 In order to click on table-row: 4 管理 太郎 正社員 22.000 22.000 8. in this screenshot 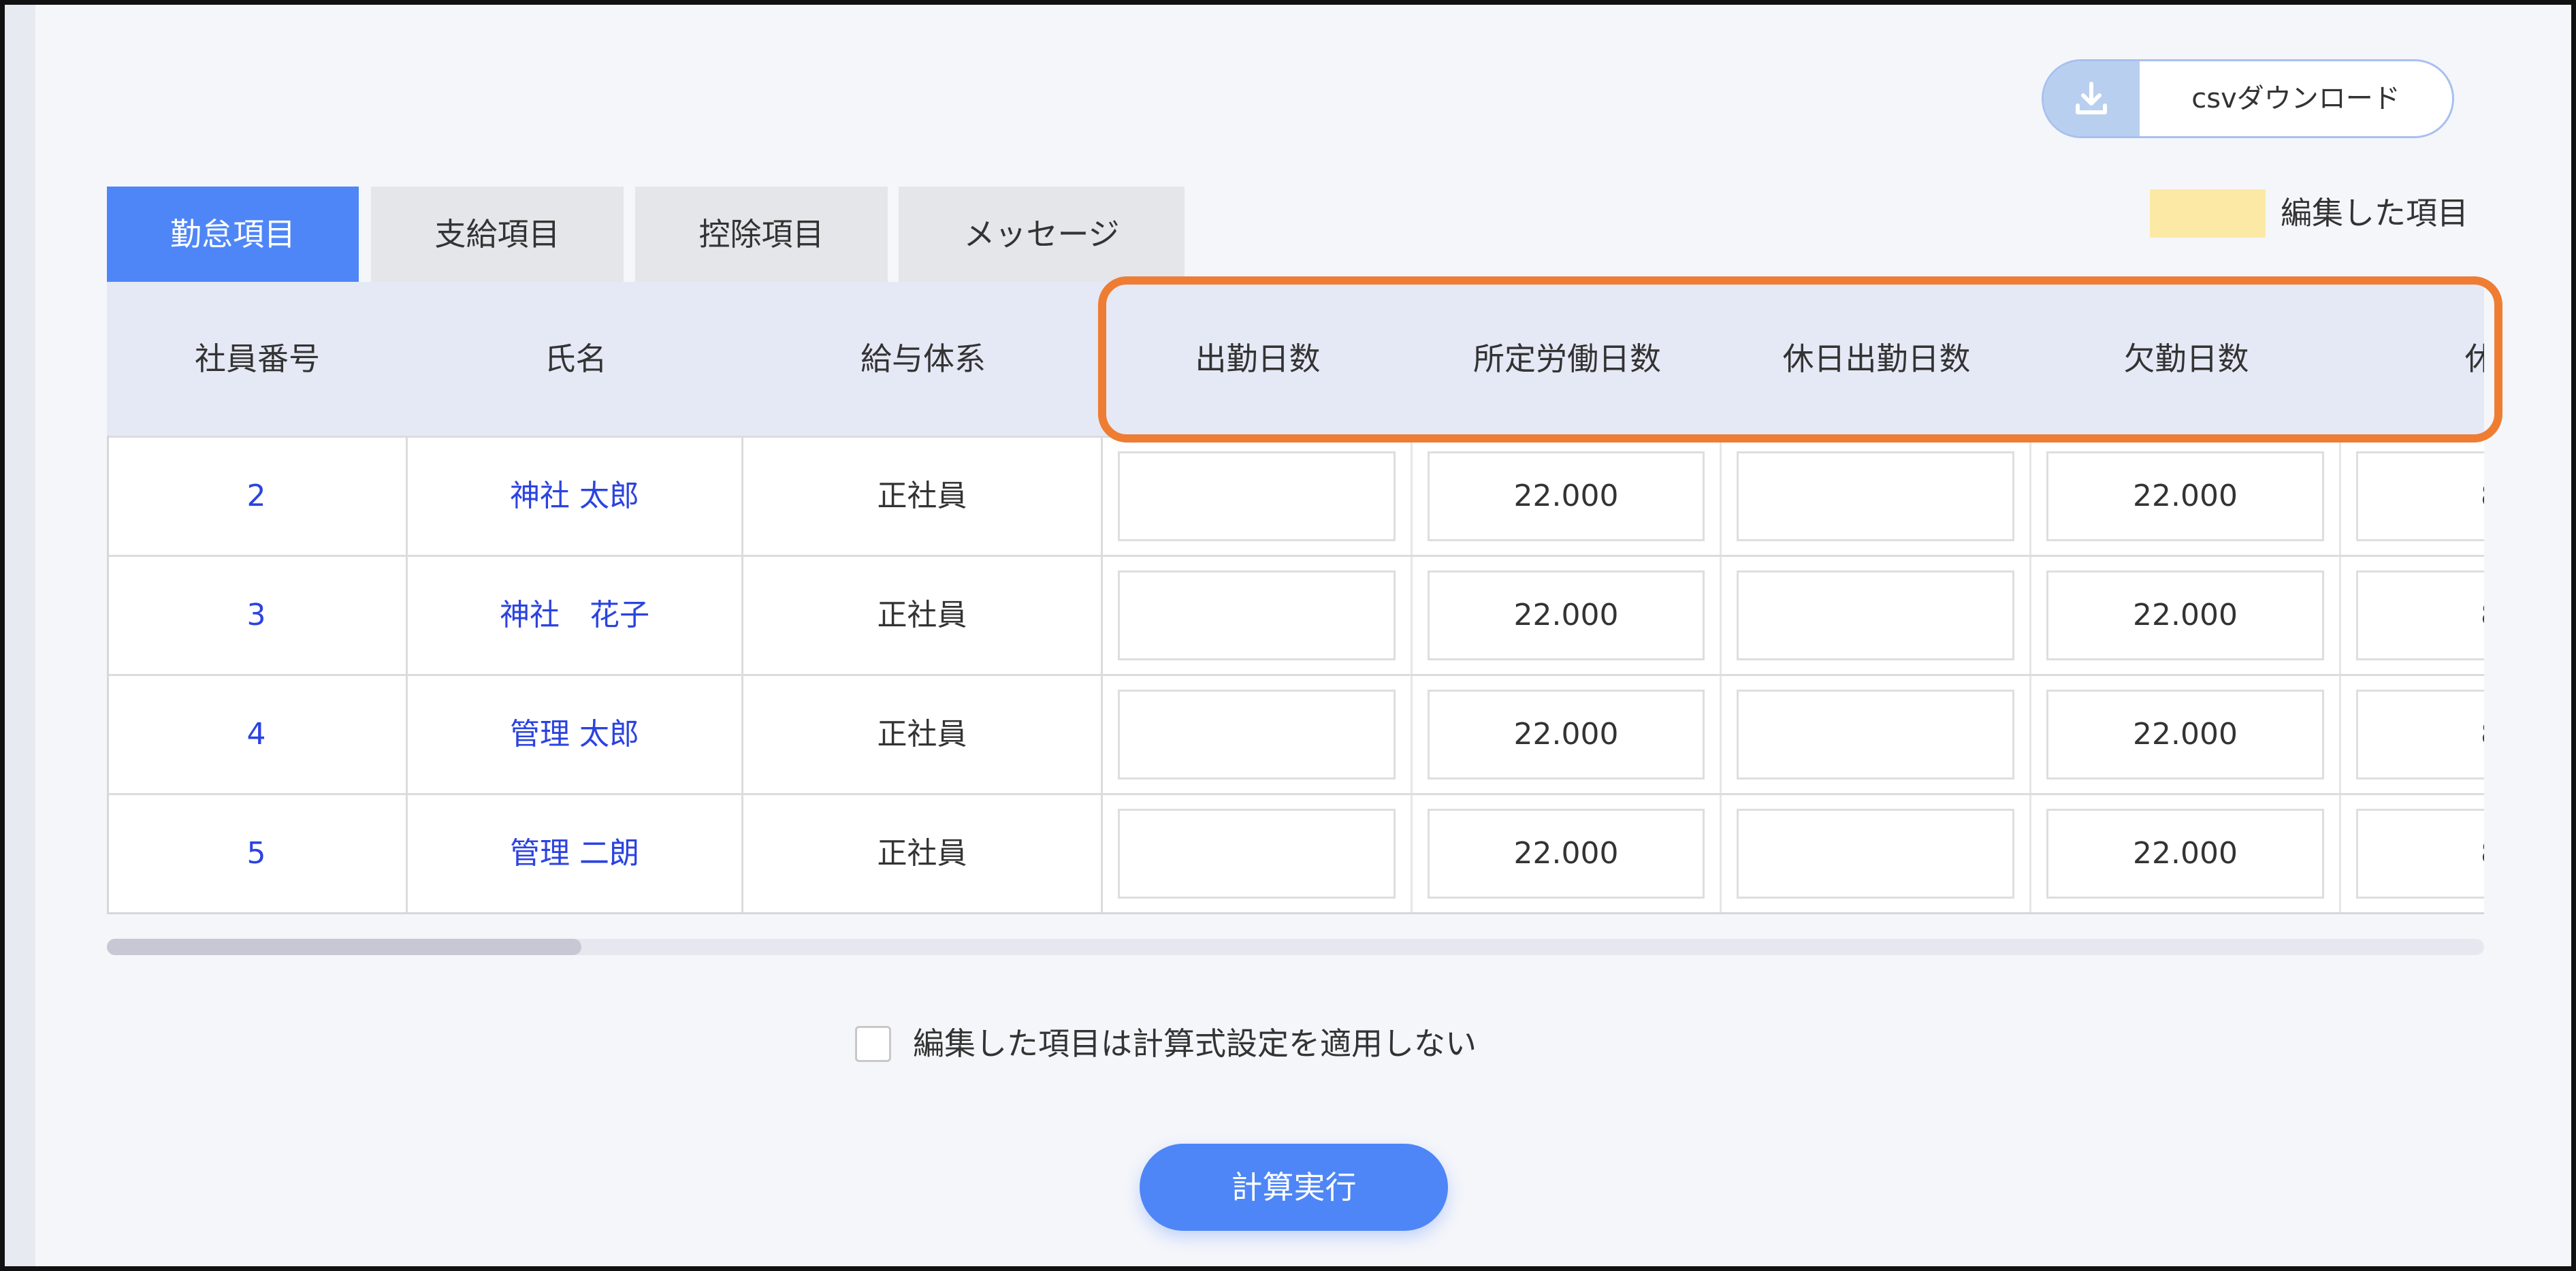, I will do `click(1296, 733)`.